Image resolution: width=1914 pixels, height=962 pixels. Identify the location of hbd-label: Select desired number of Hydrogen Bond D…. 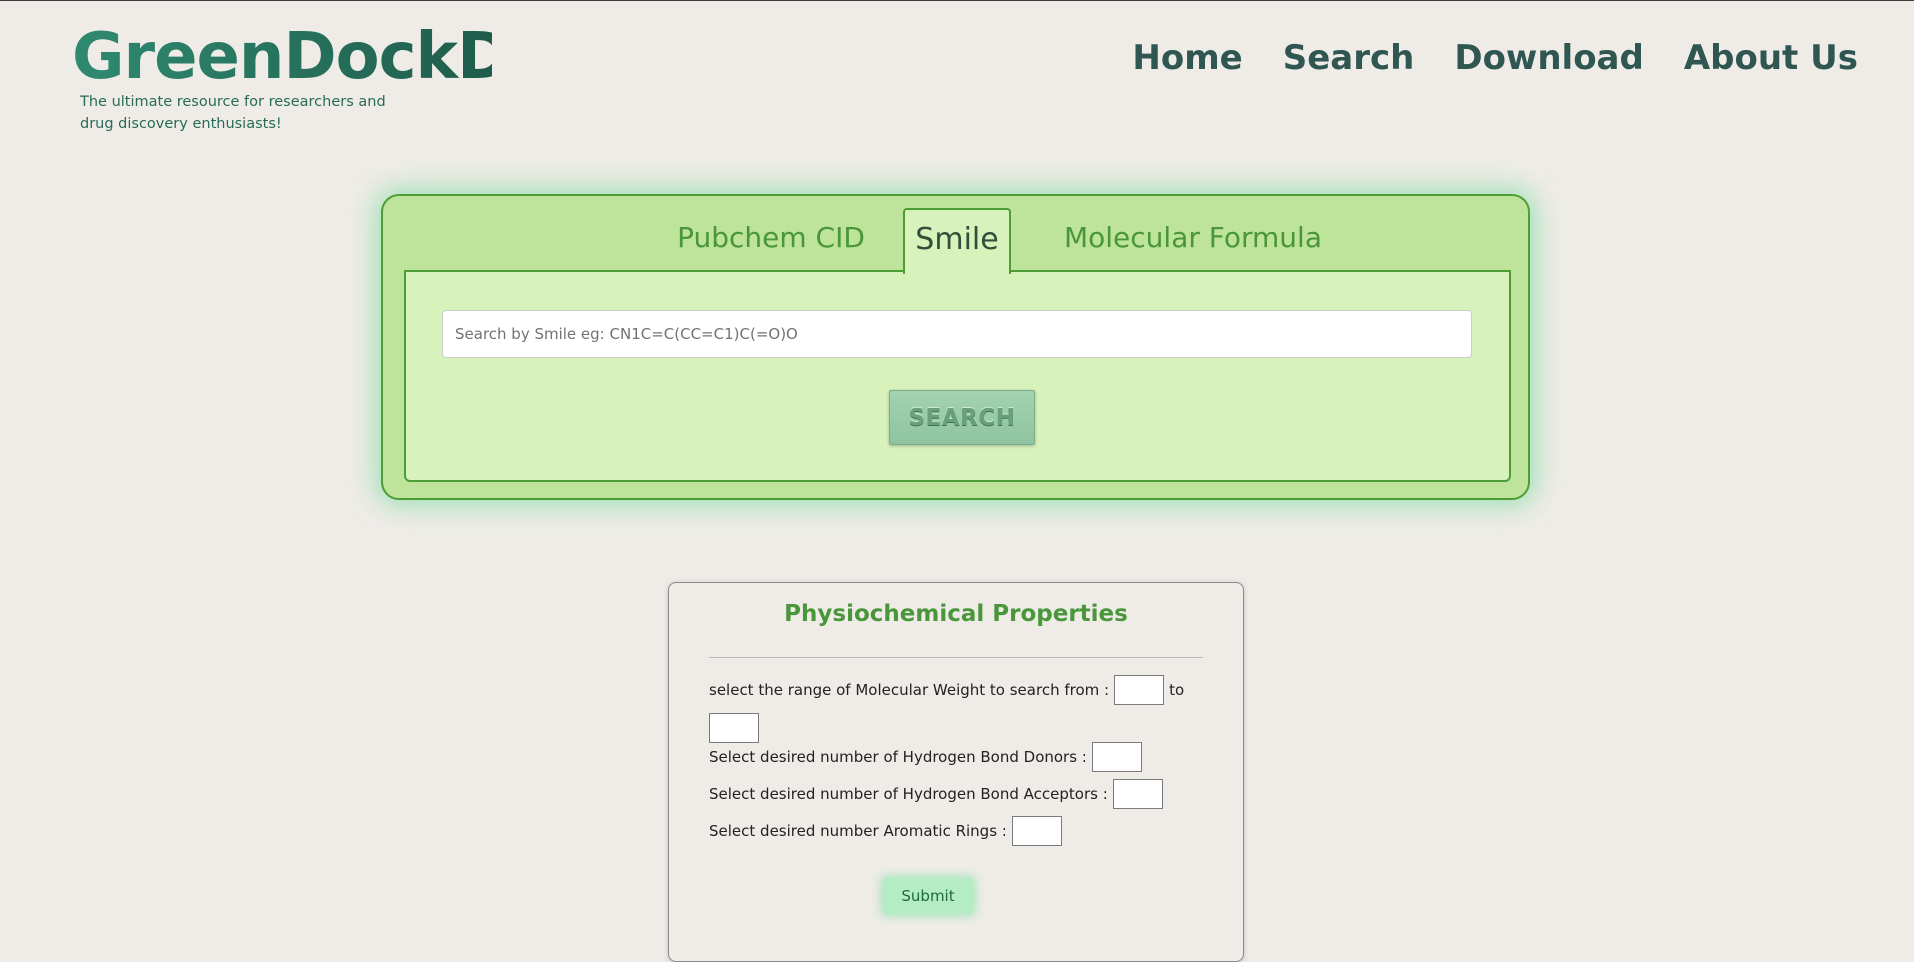
(898, 757).